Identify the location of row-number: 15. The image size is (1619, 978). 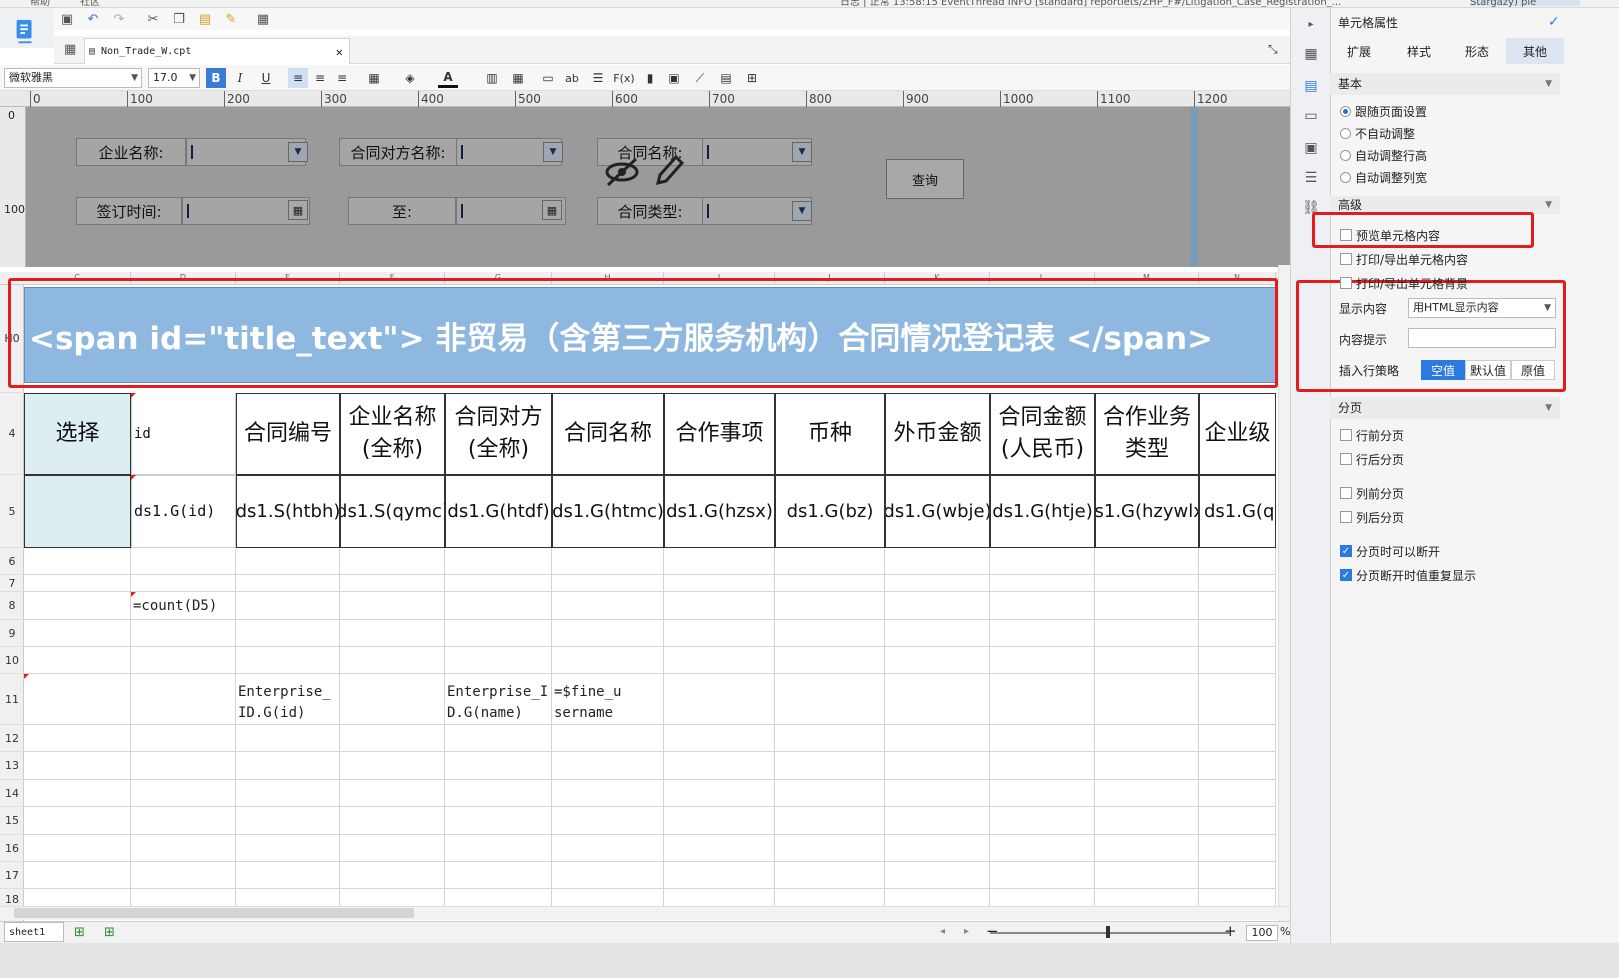
(12, 821).